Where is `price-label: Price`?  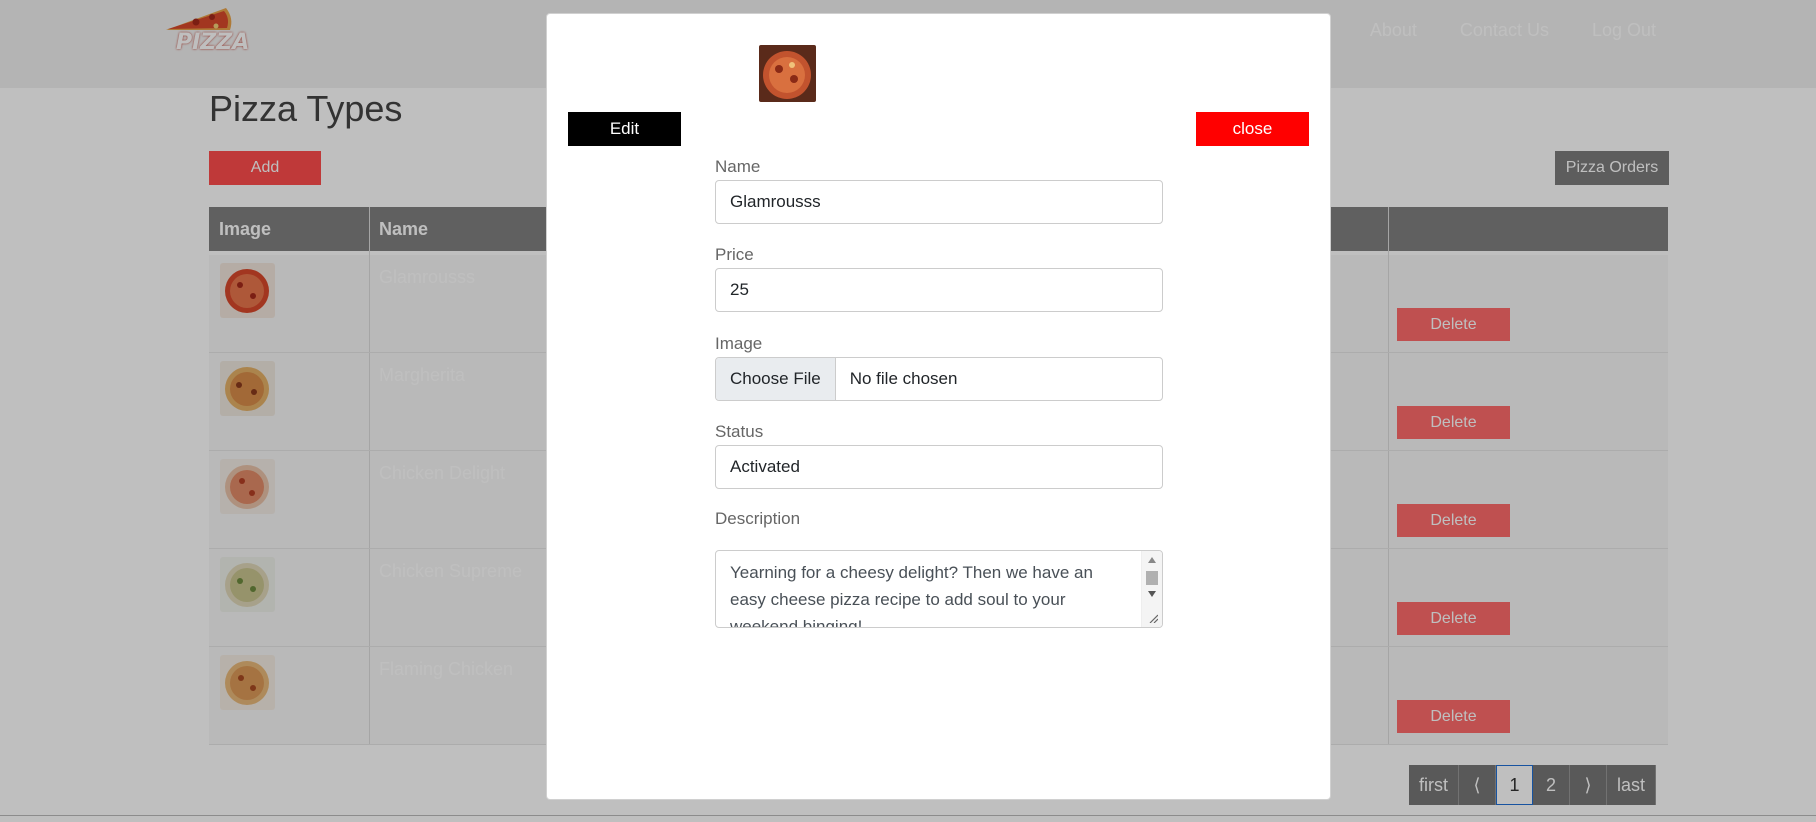
price-label: Price is located at coordinates (734, 254).